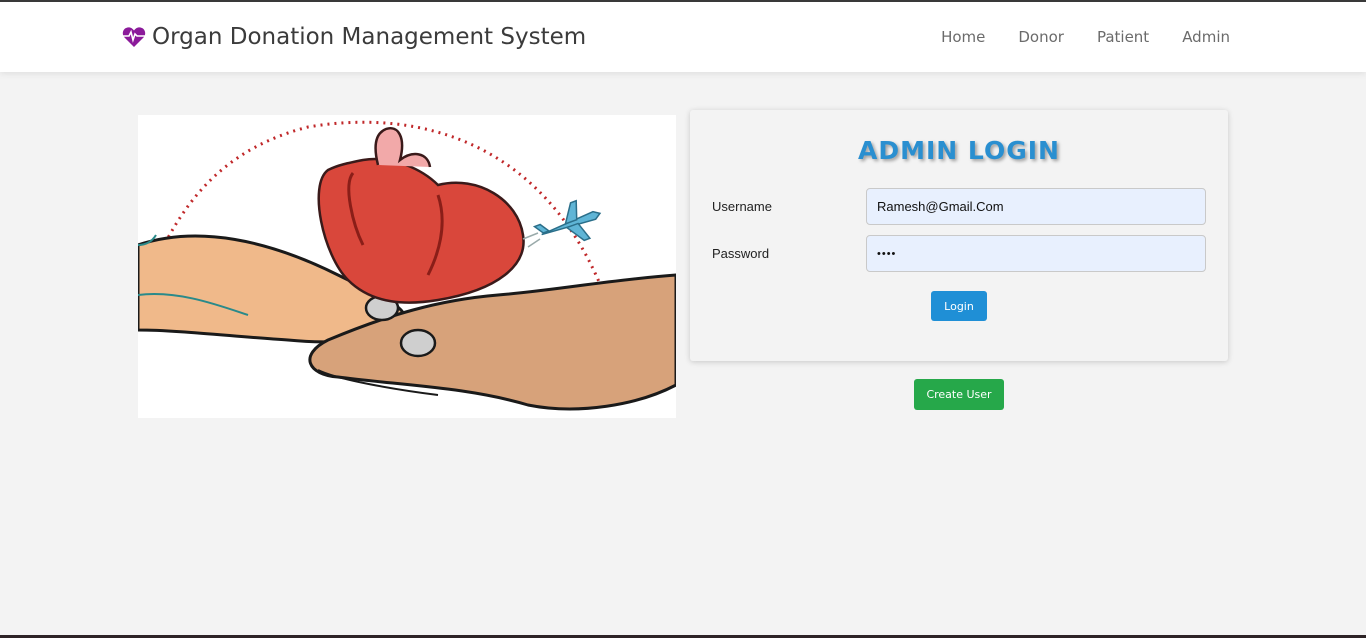 The image size is (1366, 638). Describe the element at coordinates (959, 306) in the screenshot. I see `login-button: Login` at that location.